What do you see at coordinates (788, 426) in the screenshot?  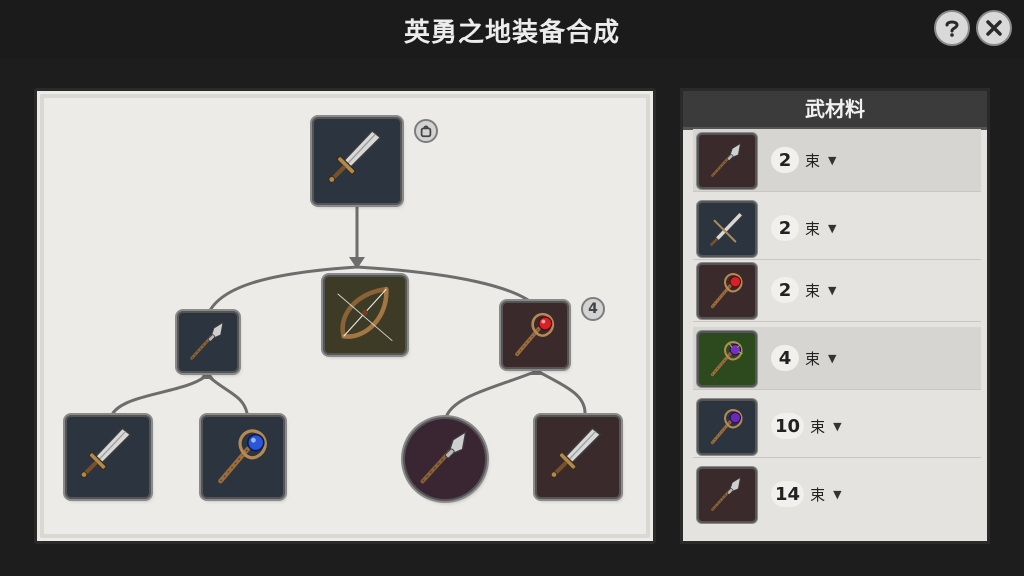 I see `material-count: 10` at bounding box center [788, 426].